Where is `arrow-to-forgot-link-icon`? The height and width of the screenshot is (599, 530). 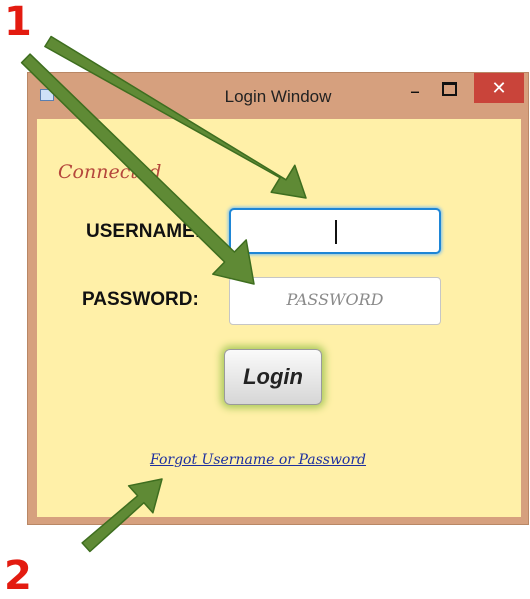
arrow-to-forgot-link-icon is located at coordinates (122, 515).